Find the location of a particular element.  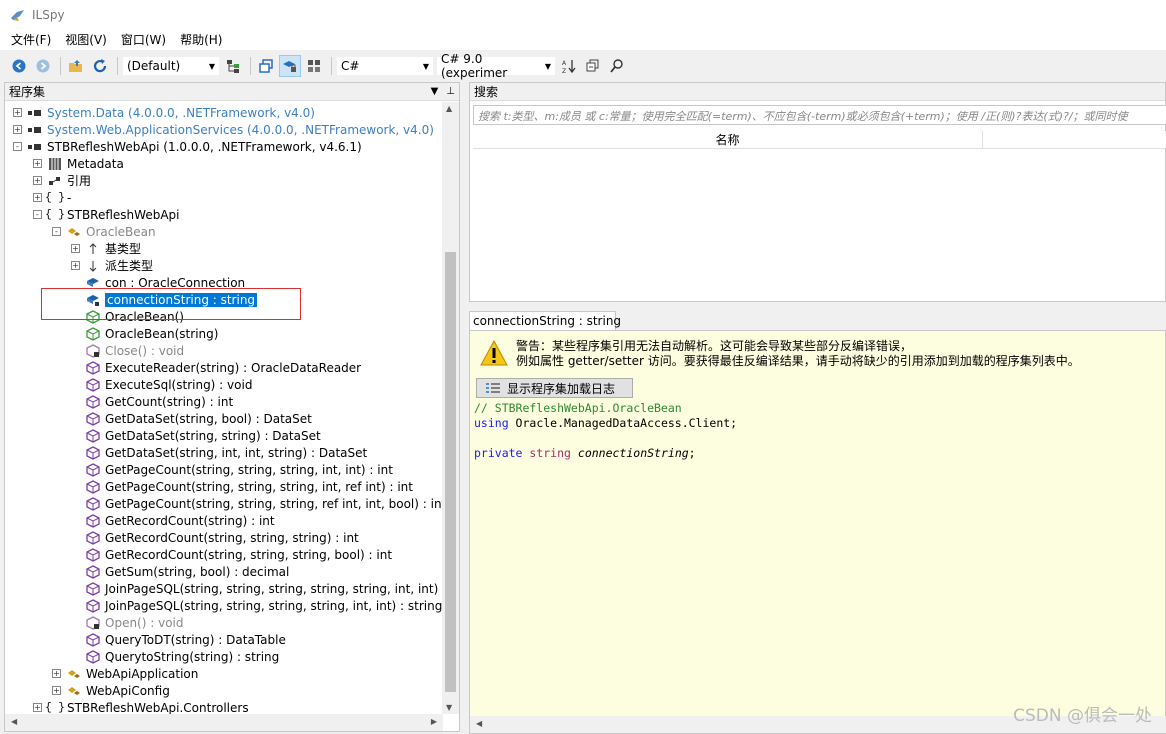

tree-item: GetRecordCount(string) : int is located at coordinates (173, 520).